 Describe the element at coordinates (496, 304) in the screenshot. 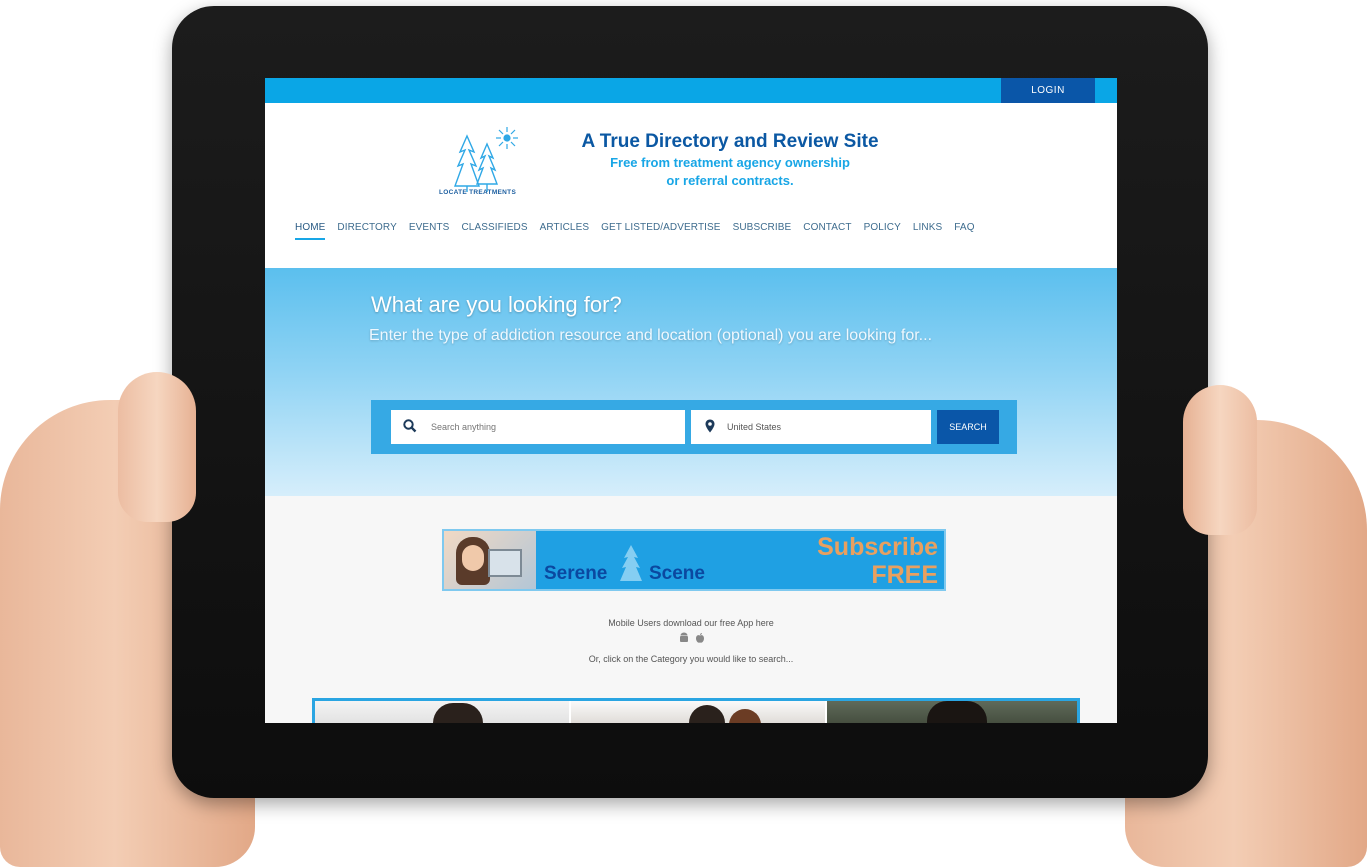

I see `hero-title: What are you looking for?` at that location.